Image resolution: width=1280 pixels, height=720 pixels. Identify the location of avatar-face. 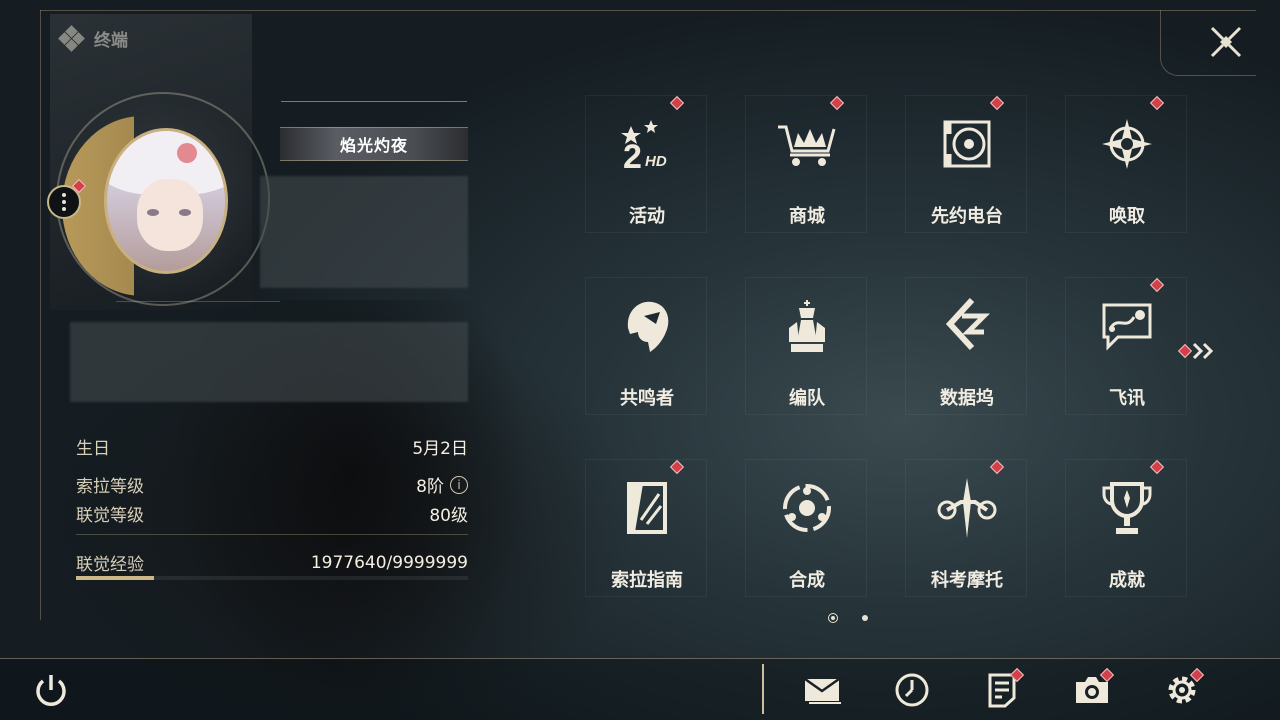
(170, 215).